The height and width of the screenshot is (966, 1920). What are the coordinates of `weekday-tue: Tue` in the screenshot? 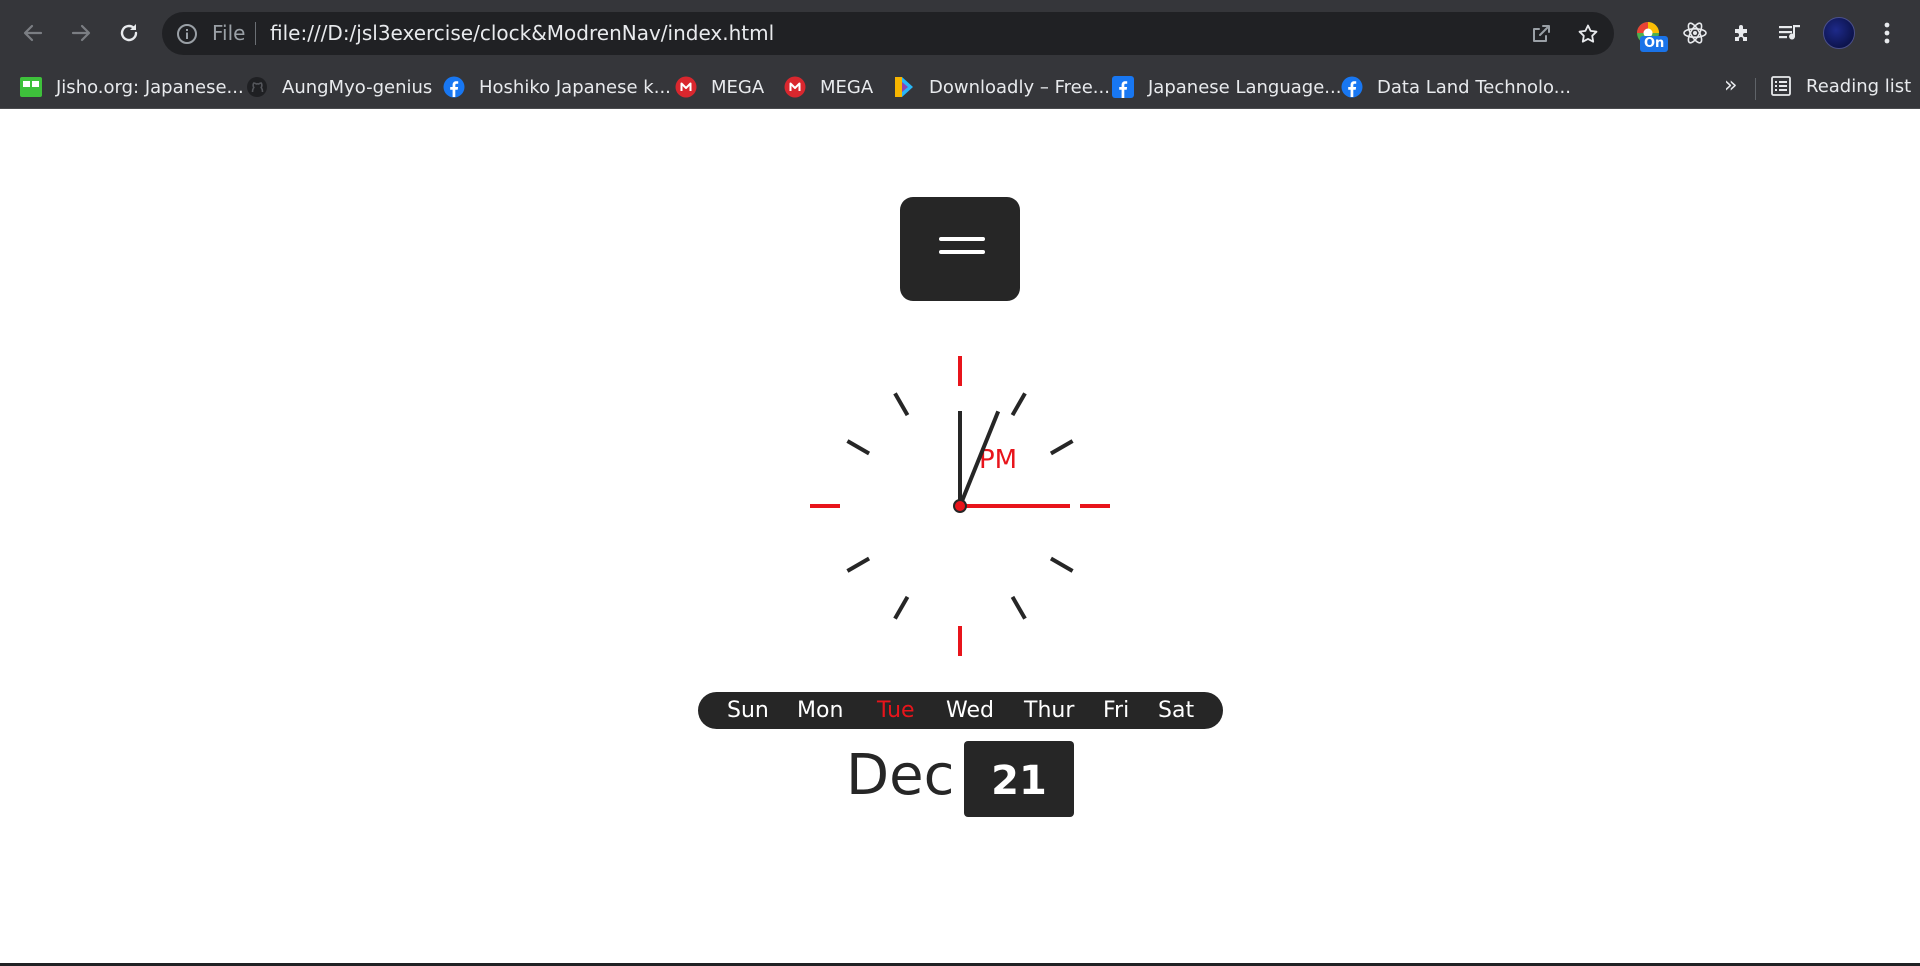 It's located at (896, 710).